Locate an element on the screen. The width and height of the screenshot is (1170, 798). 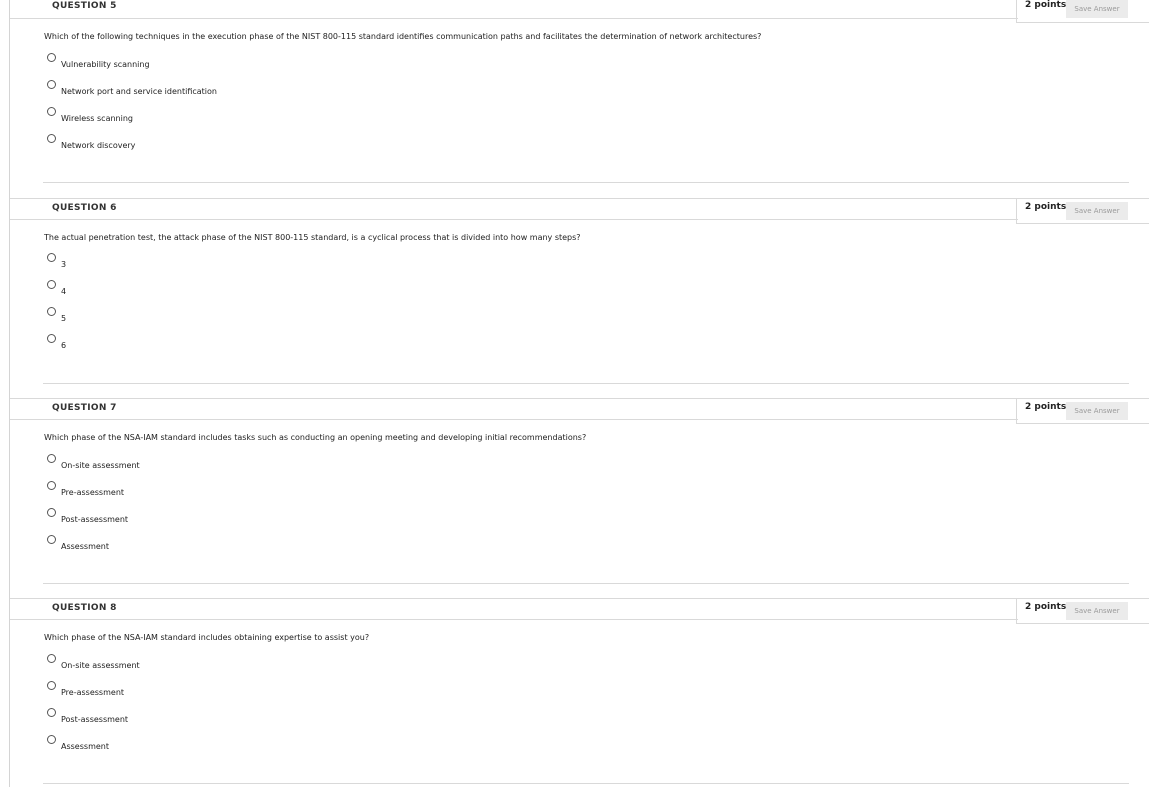
option-label: Network port and service identification is located at coordinates (139, 91).